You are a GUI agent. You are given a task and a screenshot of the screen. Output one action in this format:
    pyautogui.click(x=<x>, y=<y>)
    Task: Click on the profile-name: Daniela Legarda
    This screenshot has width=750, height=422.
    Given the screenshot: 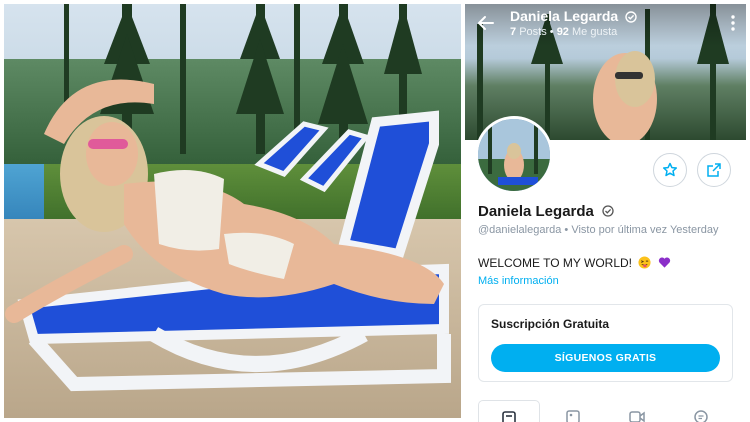 What is the action you would take?
    pyautogui.click(x=546, y=211)
    